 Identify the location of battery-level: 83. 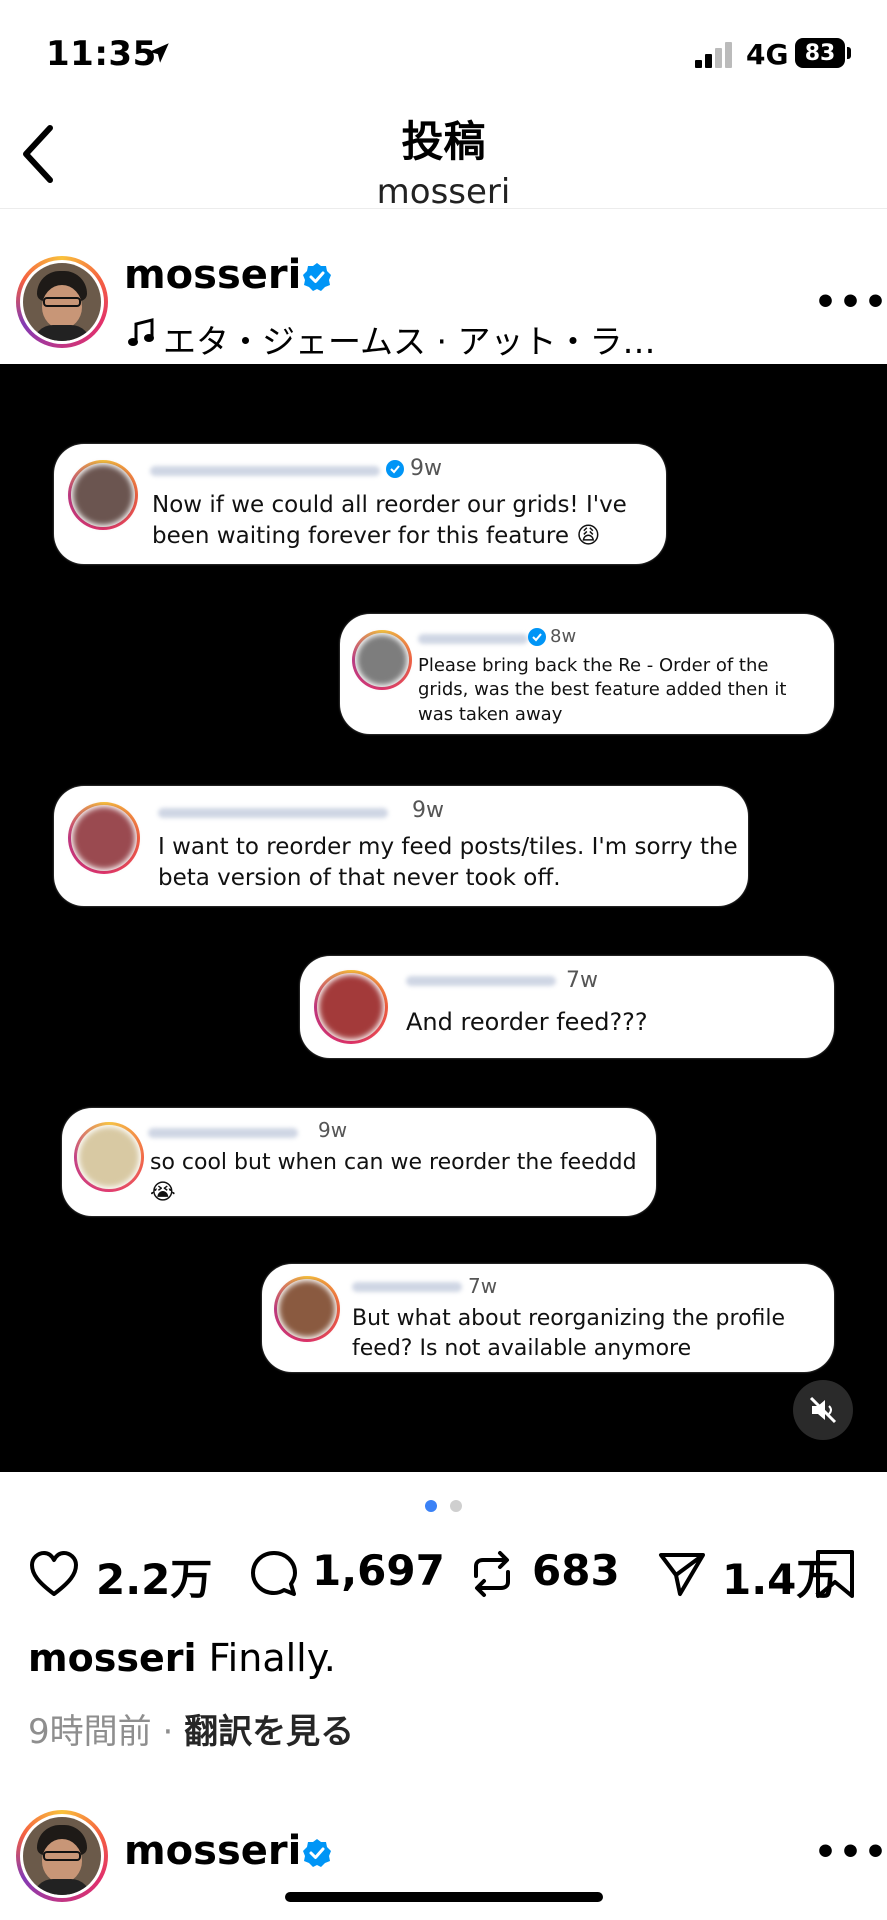
(820, 53).